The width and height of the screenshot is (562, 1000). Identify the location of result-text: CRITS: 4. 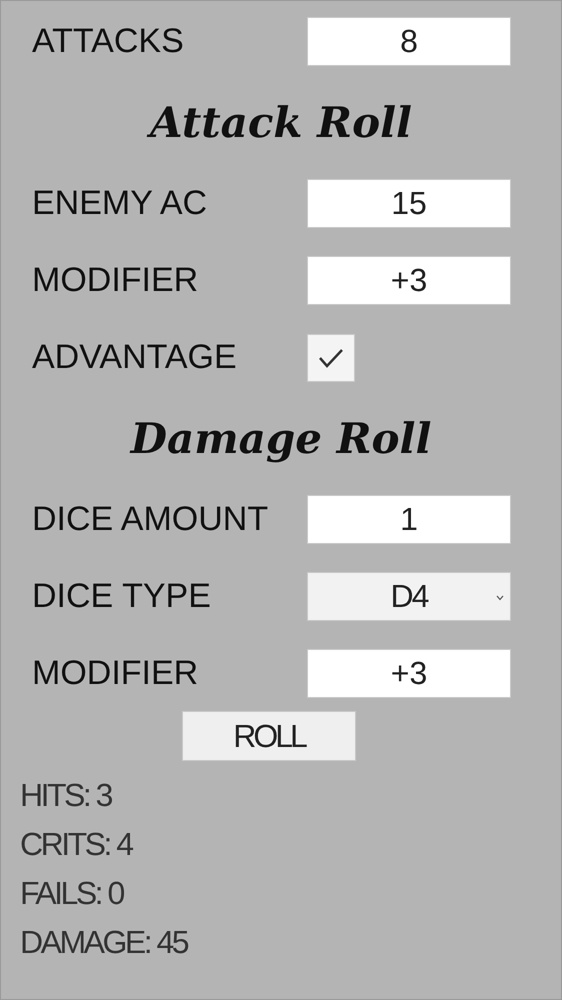
(77, 844).